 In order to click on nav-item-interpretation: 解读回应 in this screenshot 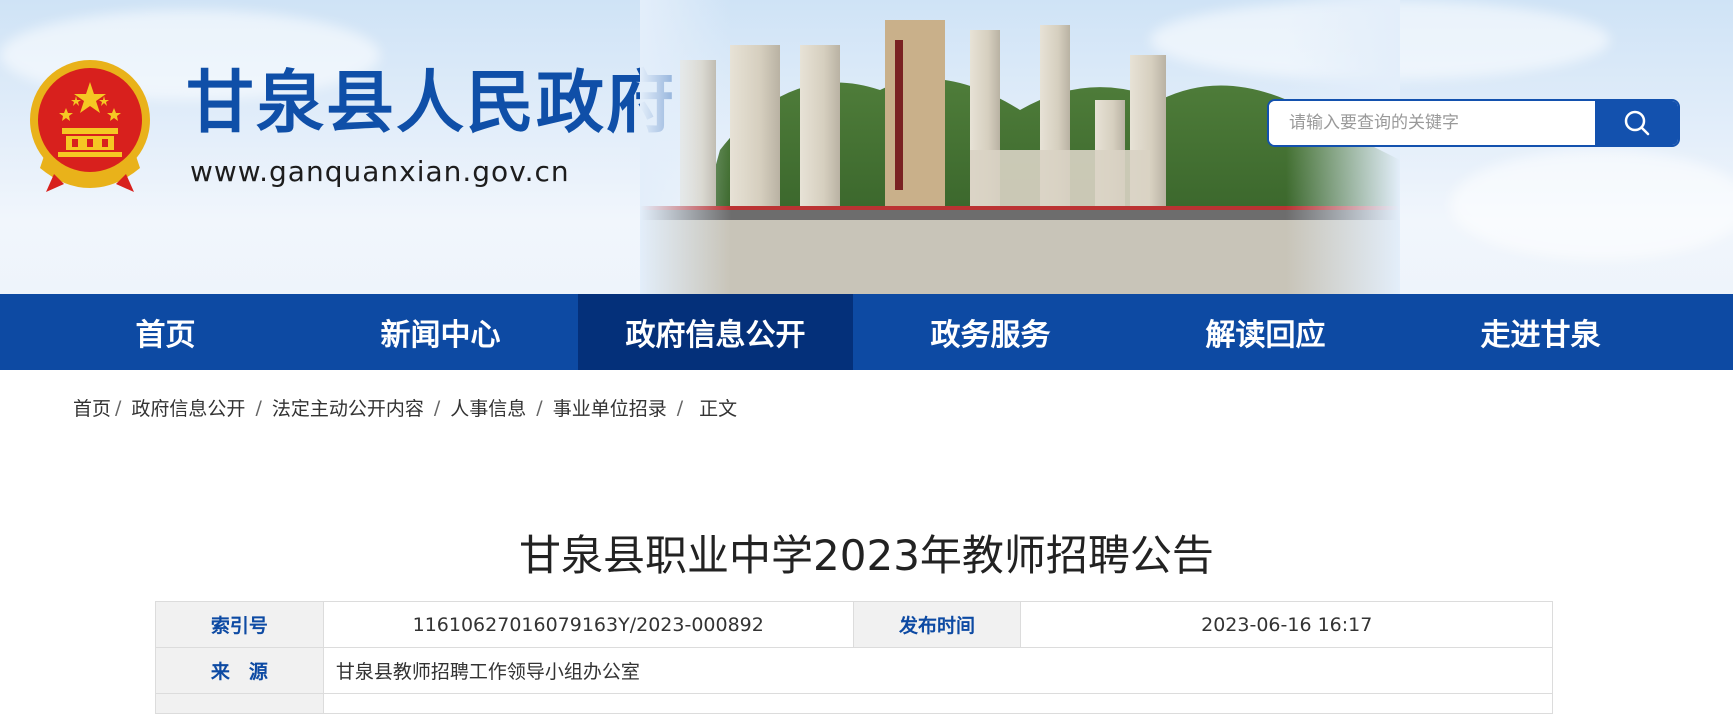, I will do `click(1265, 332)`.